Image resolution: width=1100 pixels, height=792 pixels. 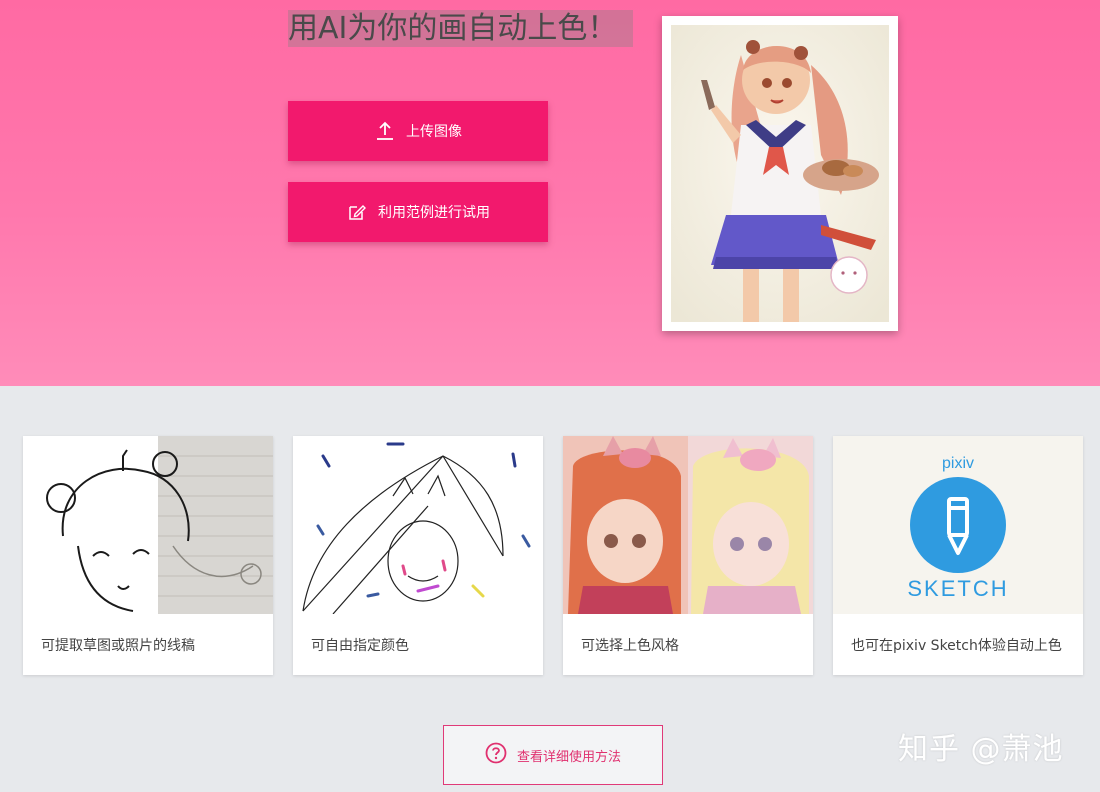 What do you see at coordinates (956, 646) in the screenshot?
I see `pixiv-sketch-caption: 也可在pixiv Sketch体验自动上色` at bounding box center [956, 646].